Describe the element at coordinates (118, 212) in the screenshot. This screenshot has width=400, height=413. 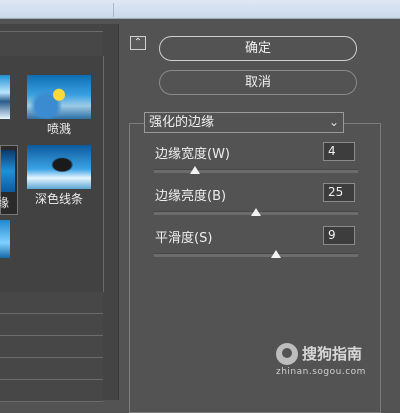
I see `panel-divider` at that location.